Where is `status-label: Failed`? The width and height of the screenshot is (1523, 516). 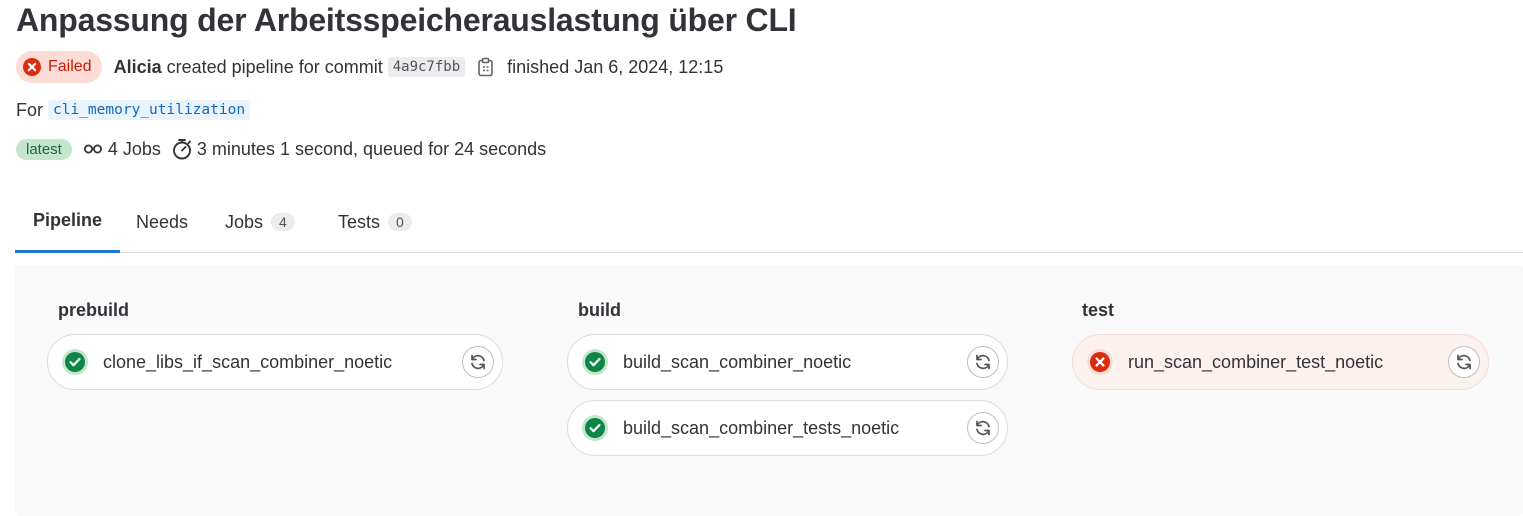 status-label: Failed is located at coordinates (70, 66).